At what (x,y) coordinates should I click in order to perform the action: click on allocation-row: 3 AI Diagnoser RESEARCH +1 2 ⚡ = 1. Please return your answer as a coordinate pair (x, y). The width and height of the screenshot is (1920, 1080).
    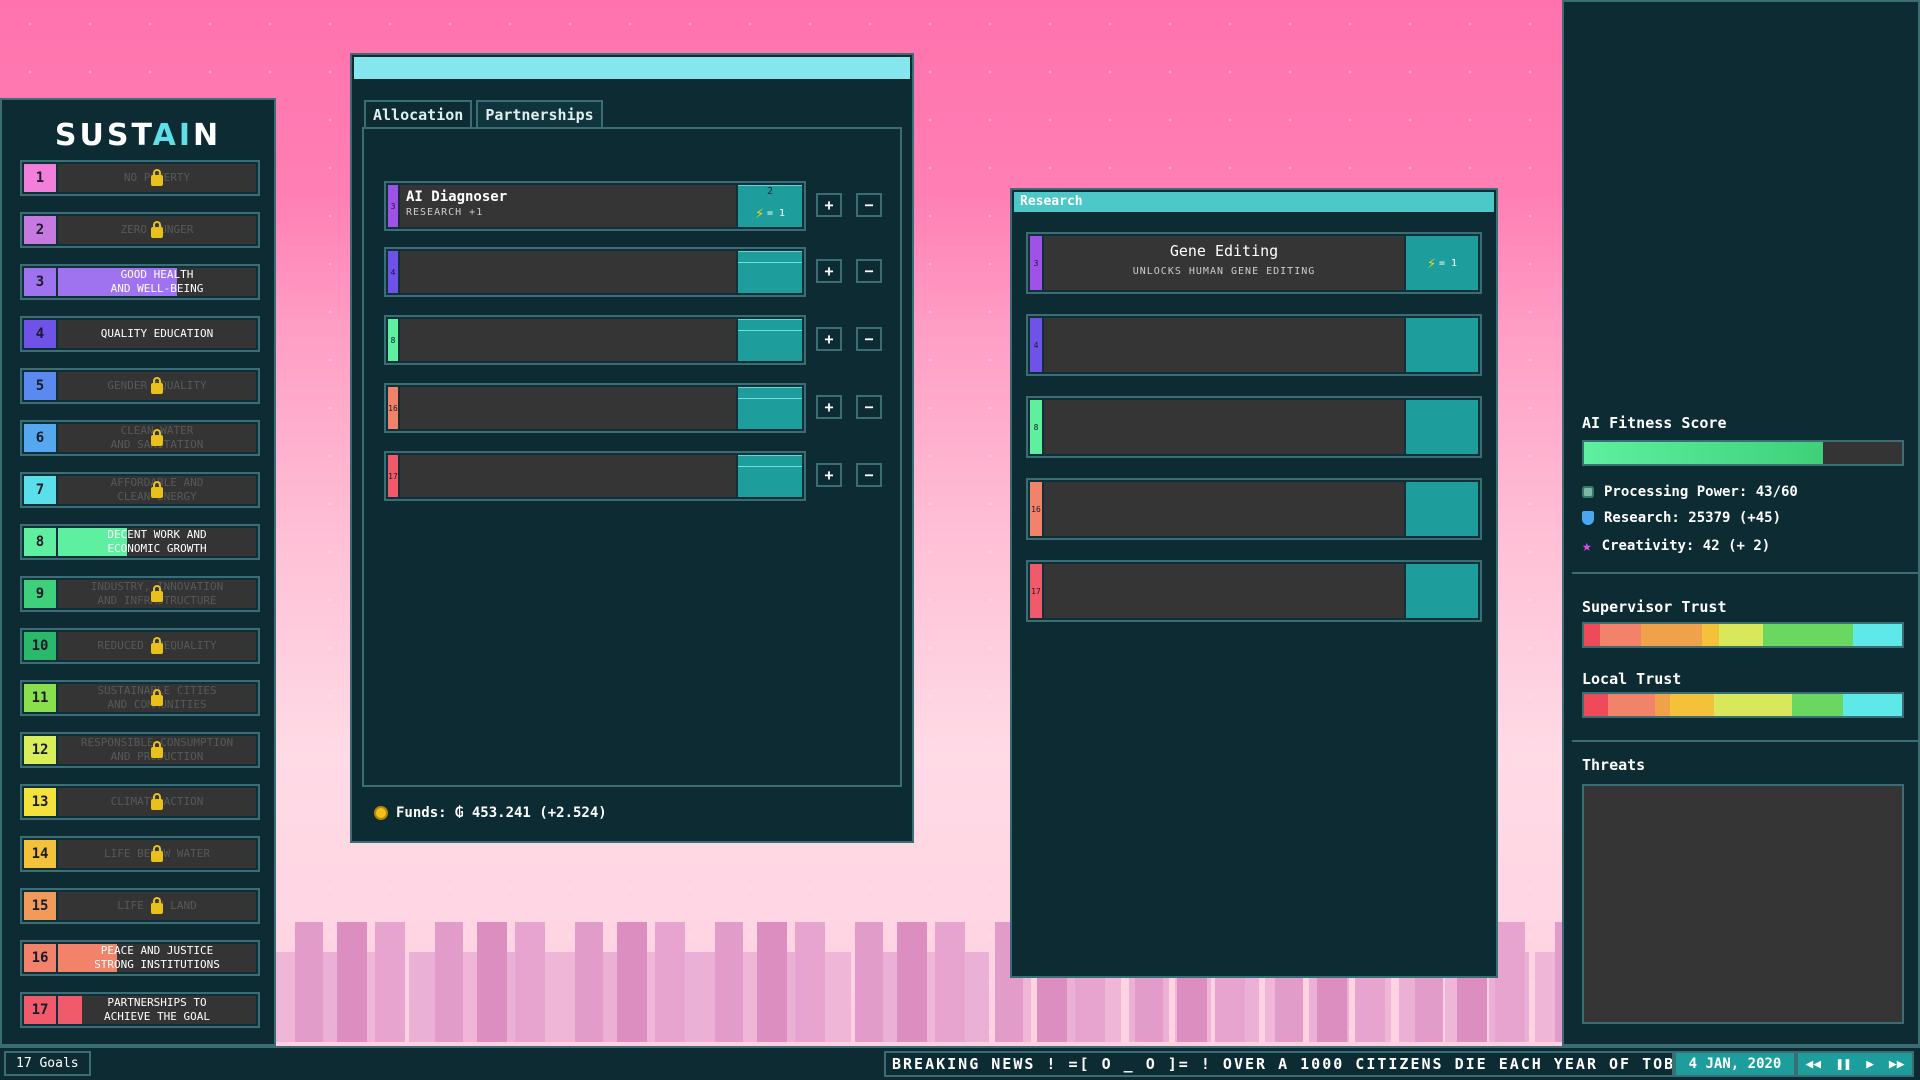
    Looking at the image, I should click on (595, 206).